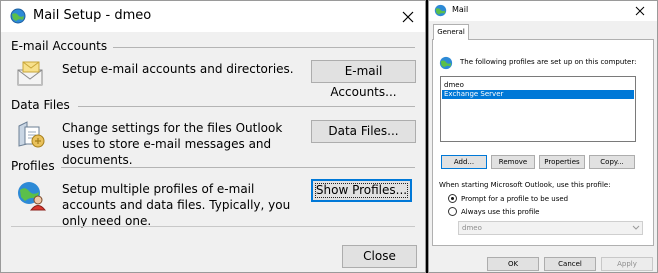 This screenshot has width=658, height=273. Describe the element at coordinates (452, 211) in the screenshot. I see `radio-button` at that location.